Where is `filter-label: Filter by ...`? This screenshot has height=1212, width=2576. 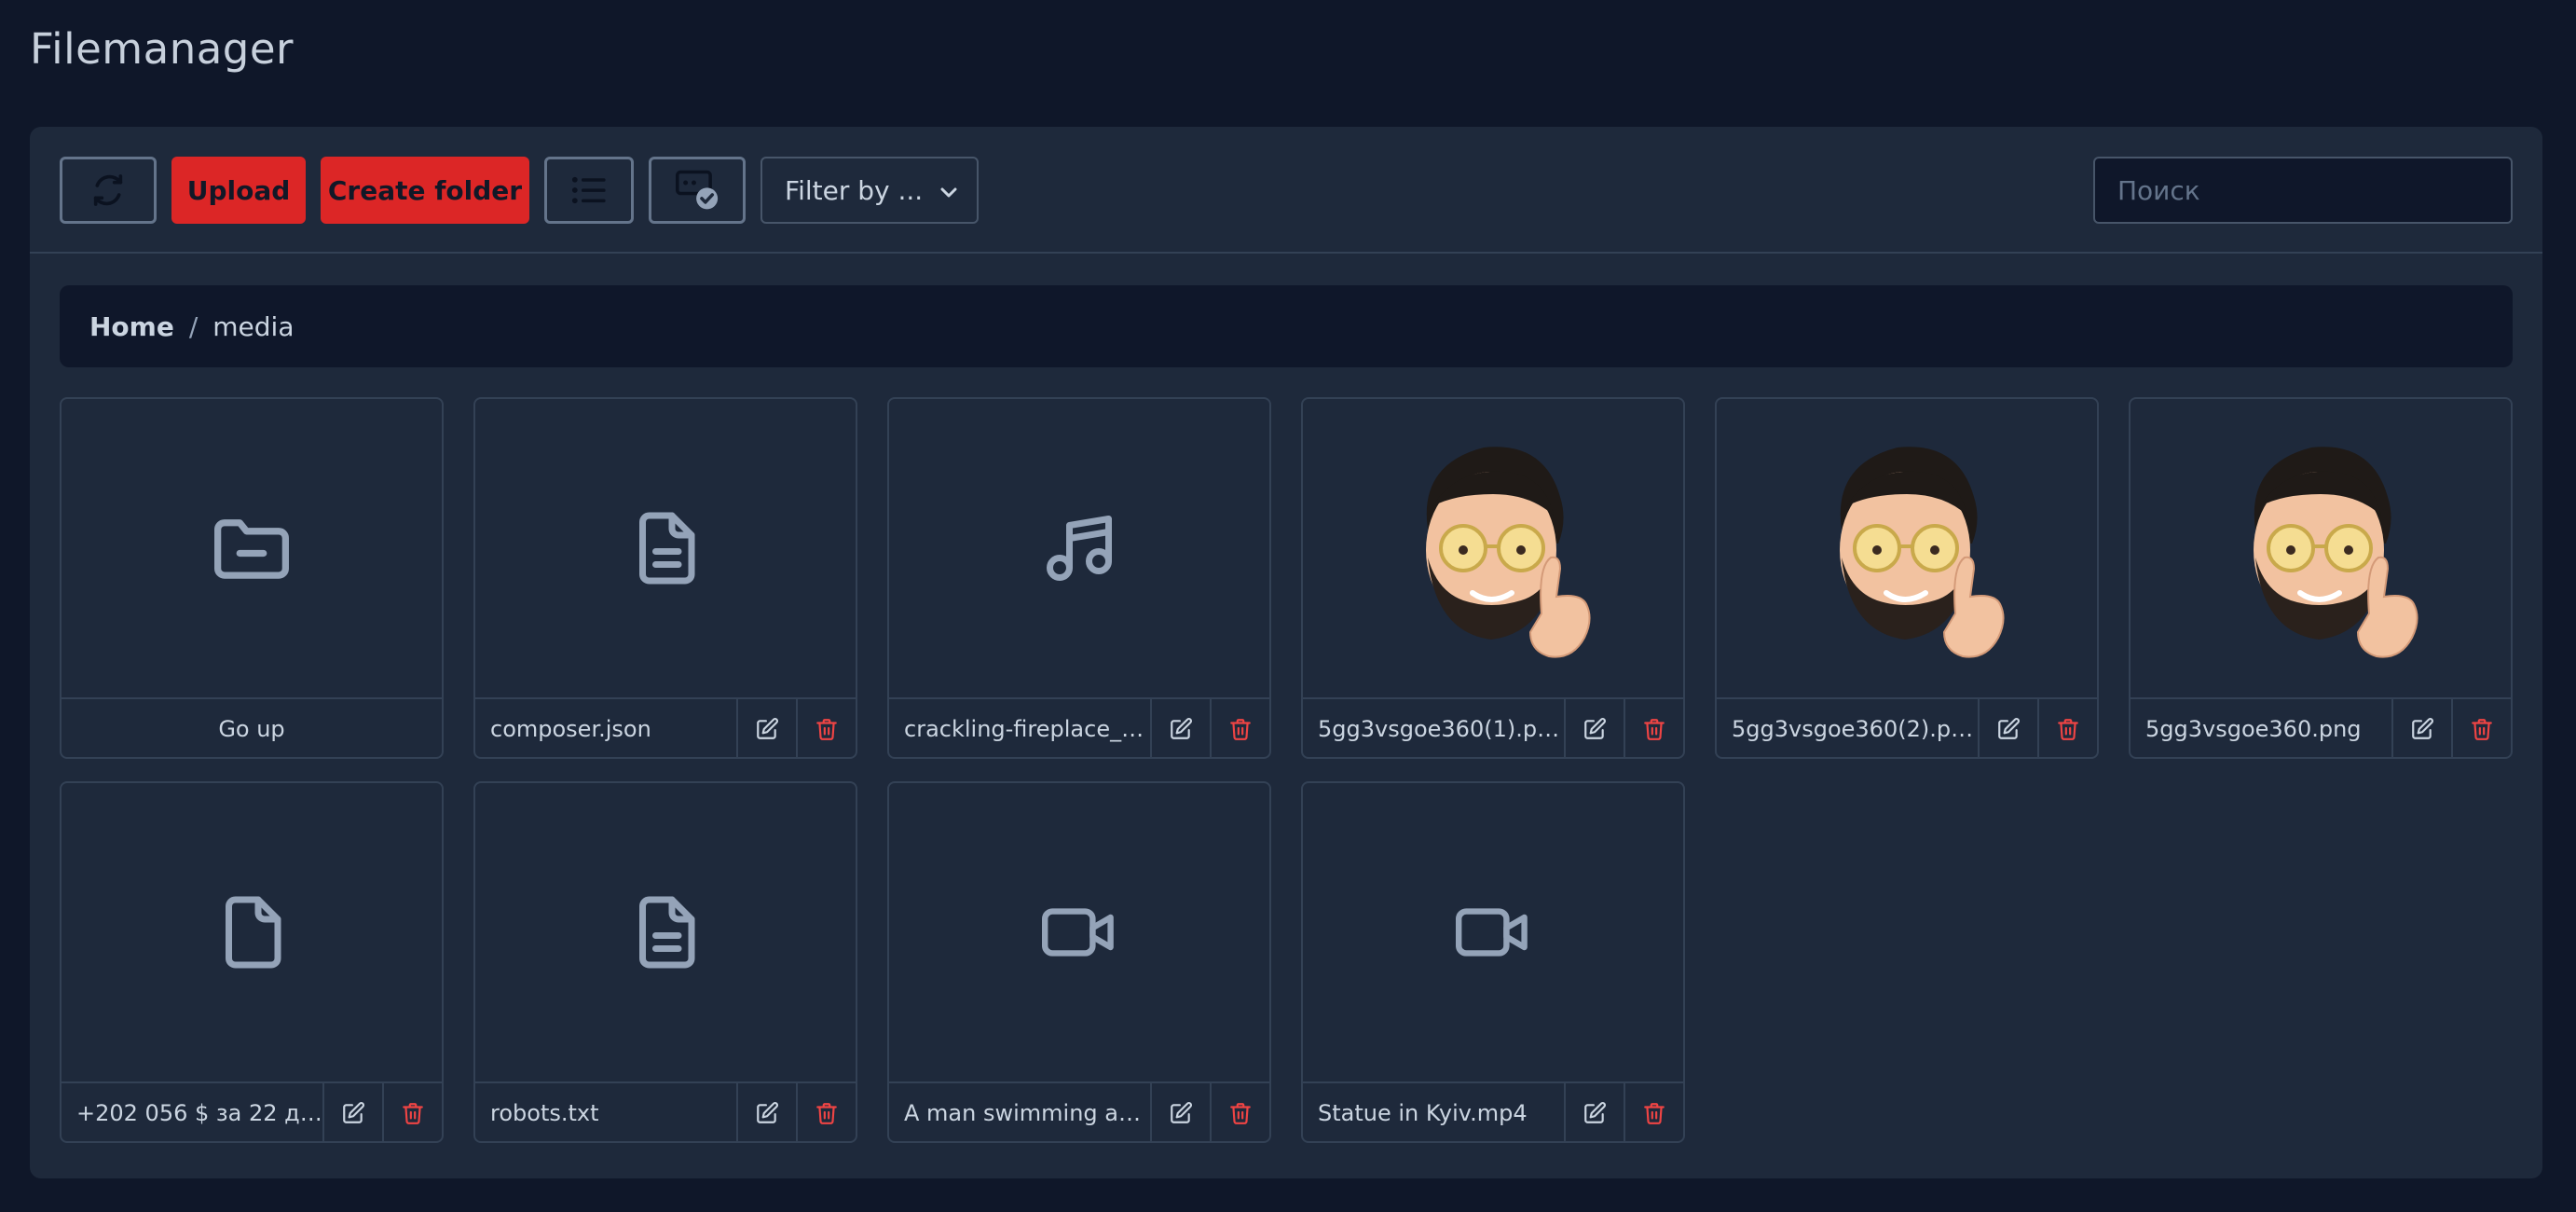
filter-label: Filter by ... is located at coordinates (854, 190).